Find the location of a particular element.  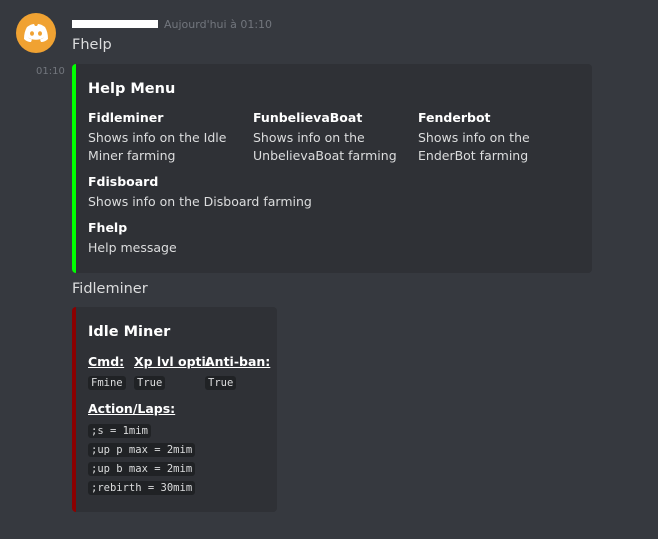

user-avatar is located at coordinates (36, 33).